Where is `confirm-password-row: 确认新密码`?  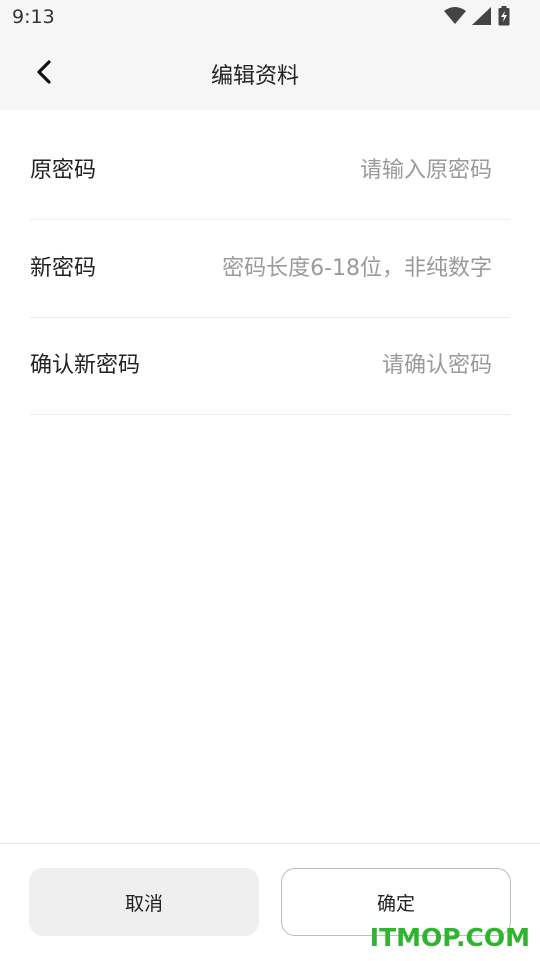 confirm-password-row: 确认新密码 is located at coordinates (270, 366).